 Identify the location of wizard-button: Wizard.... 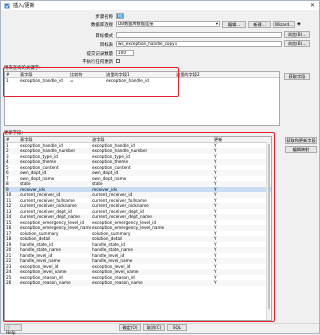
(284, 24).